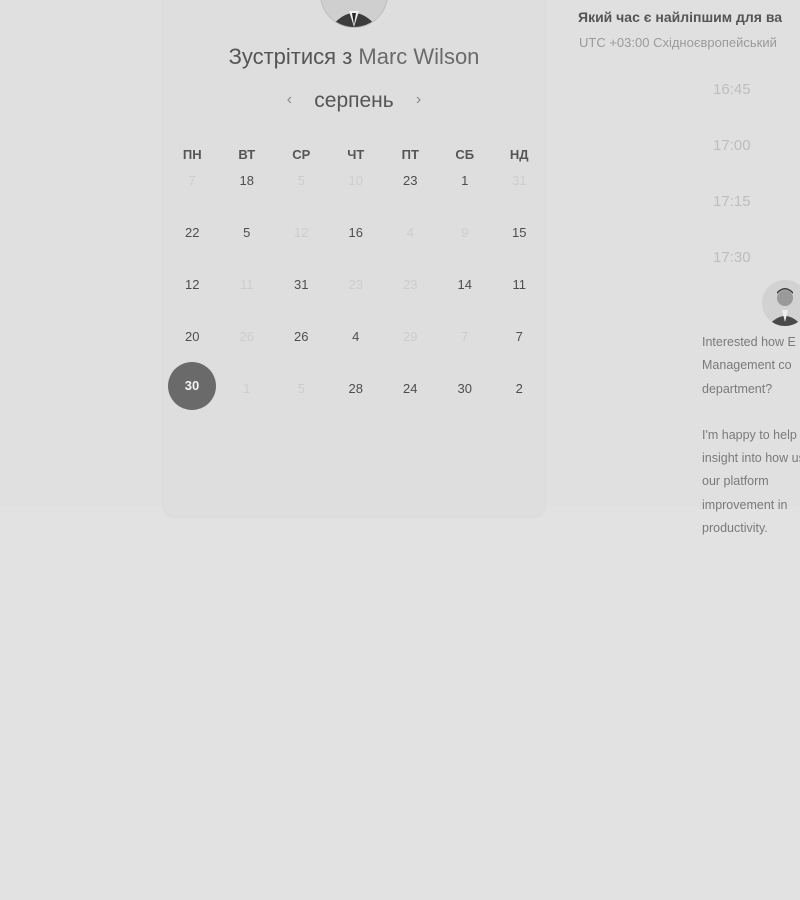 The image size is (800, 900). Describe the element at coordinates (410, 154) in the screenshot. I see `weekday-label: ПТ` at that location.